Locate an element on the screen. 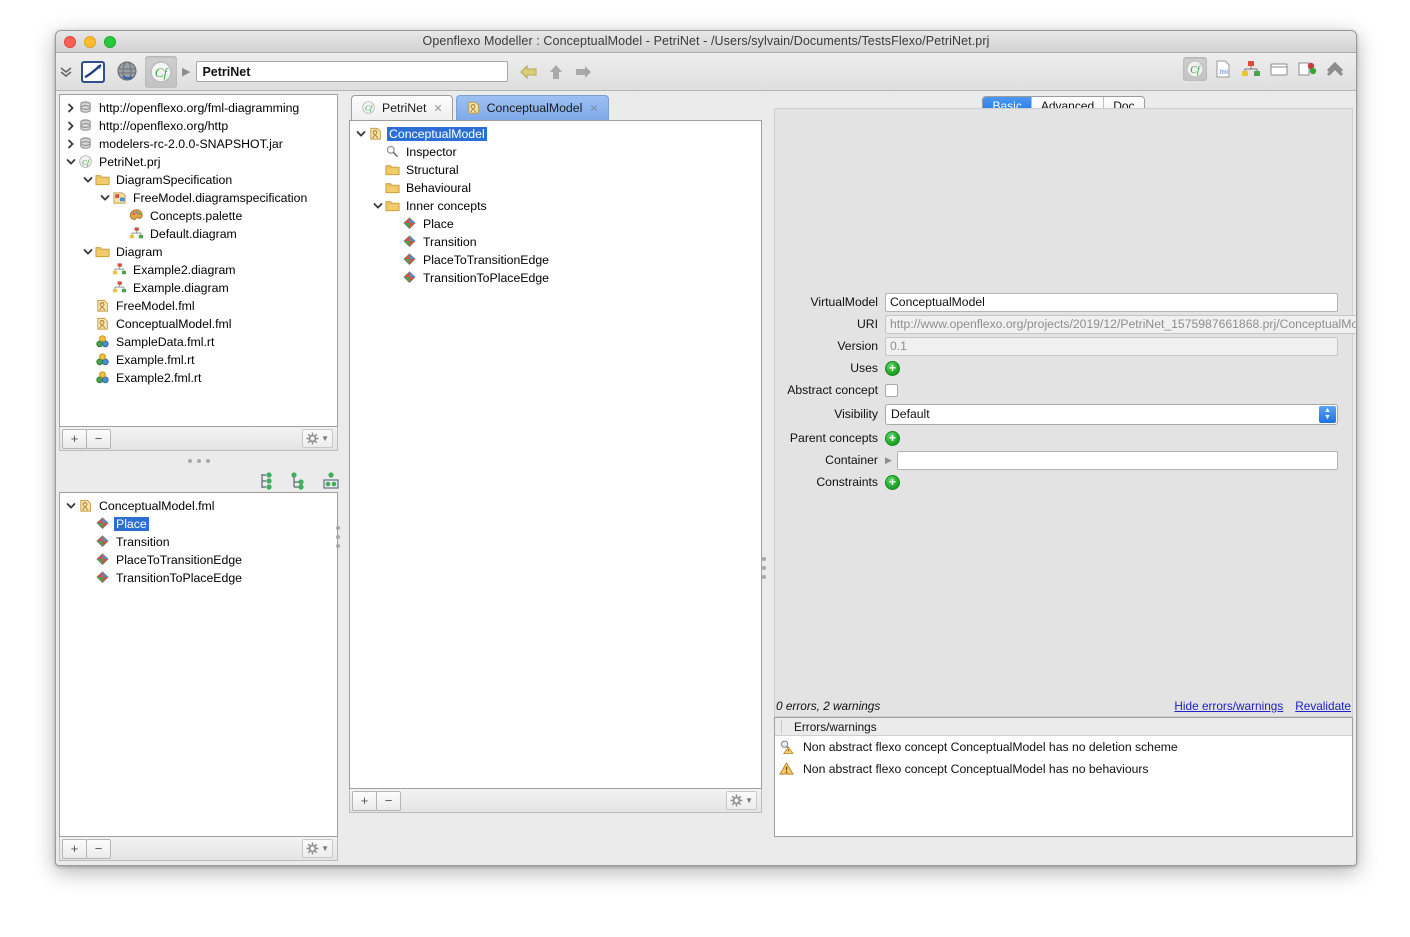 Image resolution: width=1410 pixels, height=937 pixels. project-browser-item-row: Concepts.palette is located at coordinates (198, 216).